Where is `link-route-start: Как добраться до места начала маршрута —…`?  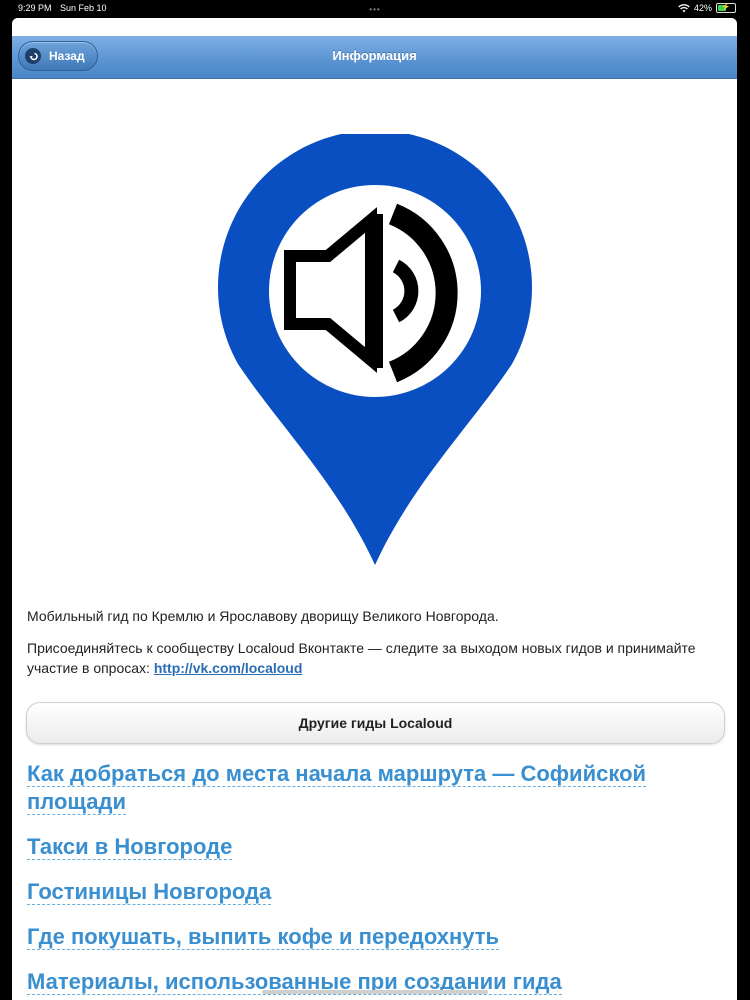
link-route-start: Как добраться до места начала маршрута —… is located at coordinates (377, 788).